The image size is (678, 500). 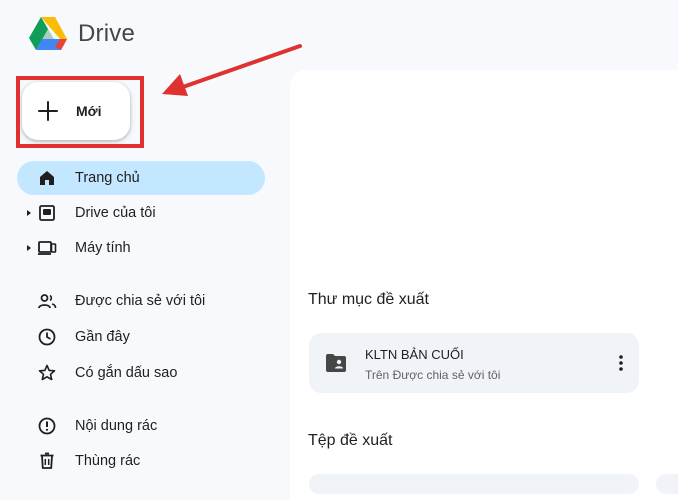 What do you see at coordinates (368, 299) in the screenshot?
I see `suggested-folders-title: Thư mục đề xuất` at bounding box center [368, 299].